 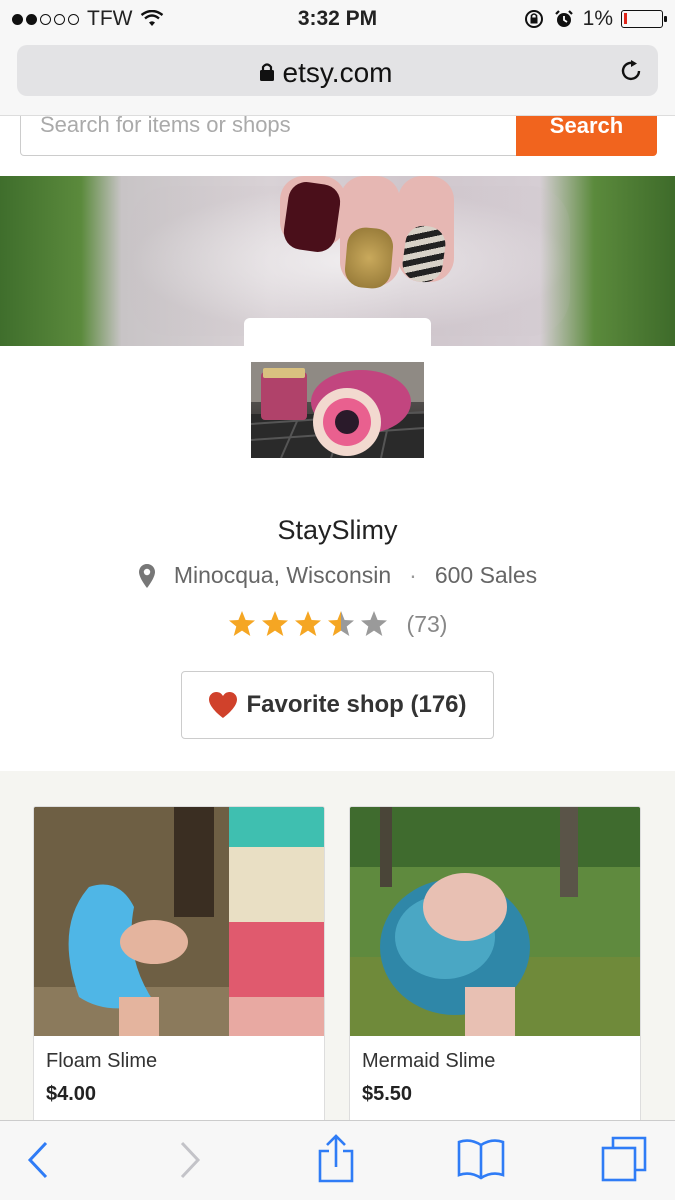 I want to click on address-domain: etsy.com, so click(x=337, y=72).